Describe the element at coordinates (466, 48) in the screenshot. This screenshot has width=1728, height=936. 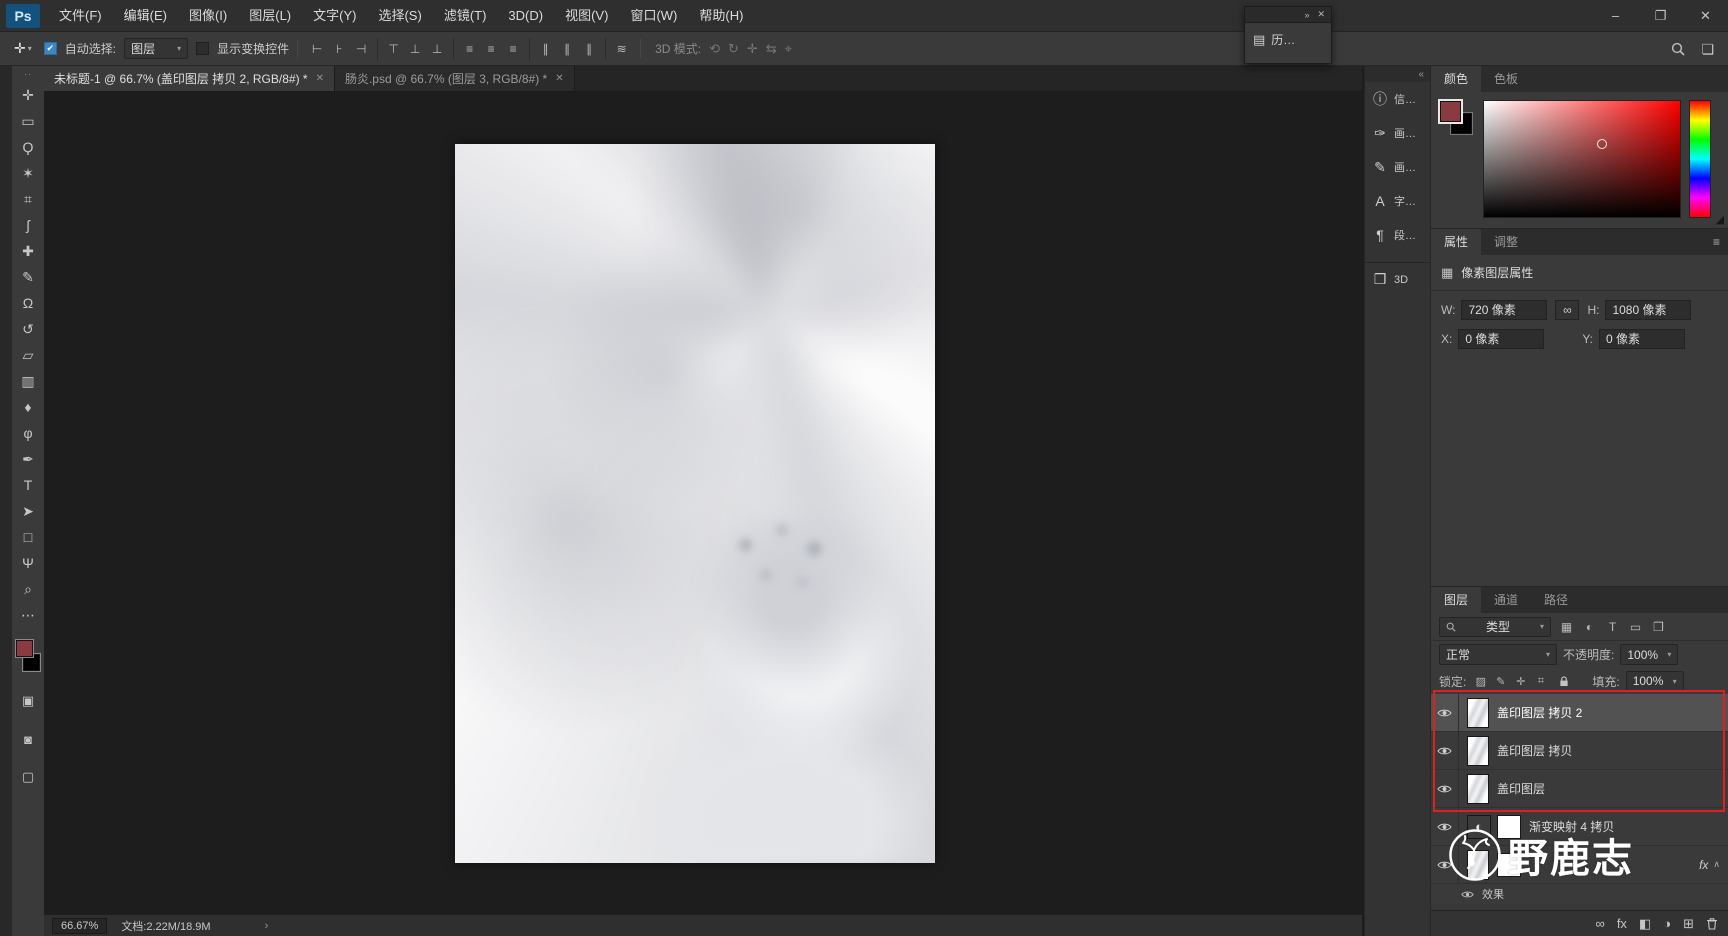
I see `distribute-top-edges: ≡` at that location.